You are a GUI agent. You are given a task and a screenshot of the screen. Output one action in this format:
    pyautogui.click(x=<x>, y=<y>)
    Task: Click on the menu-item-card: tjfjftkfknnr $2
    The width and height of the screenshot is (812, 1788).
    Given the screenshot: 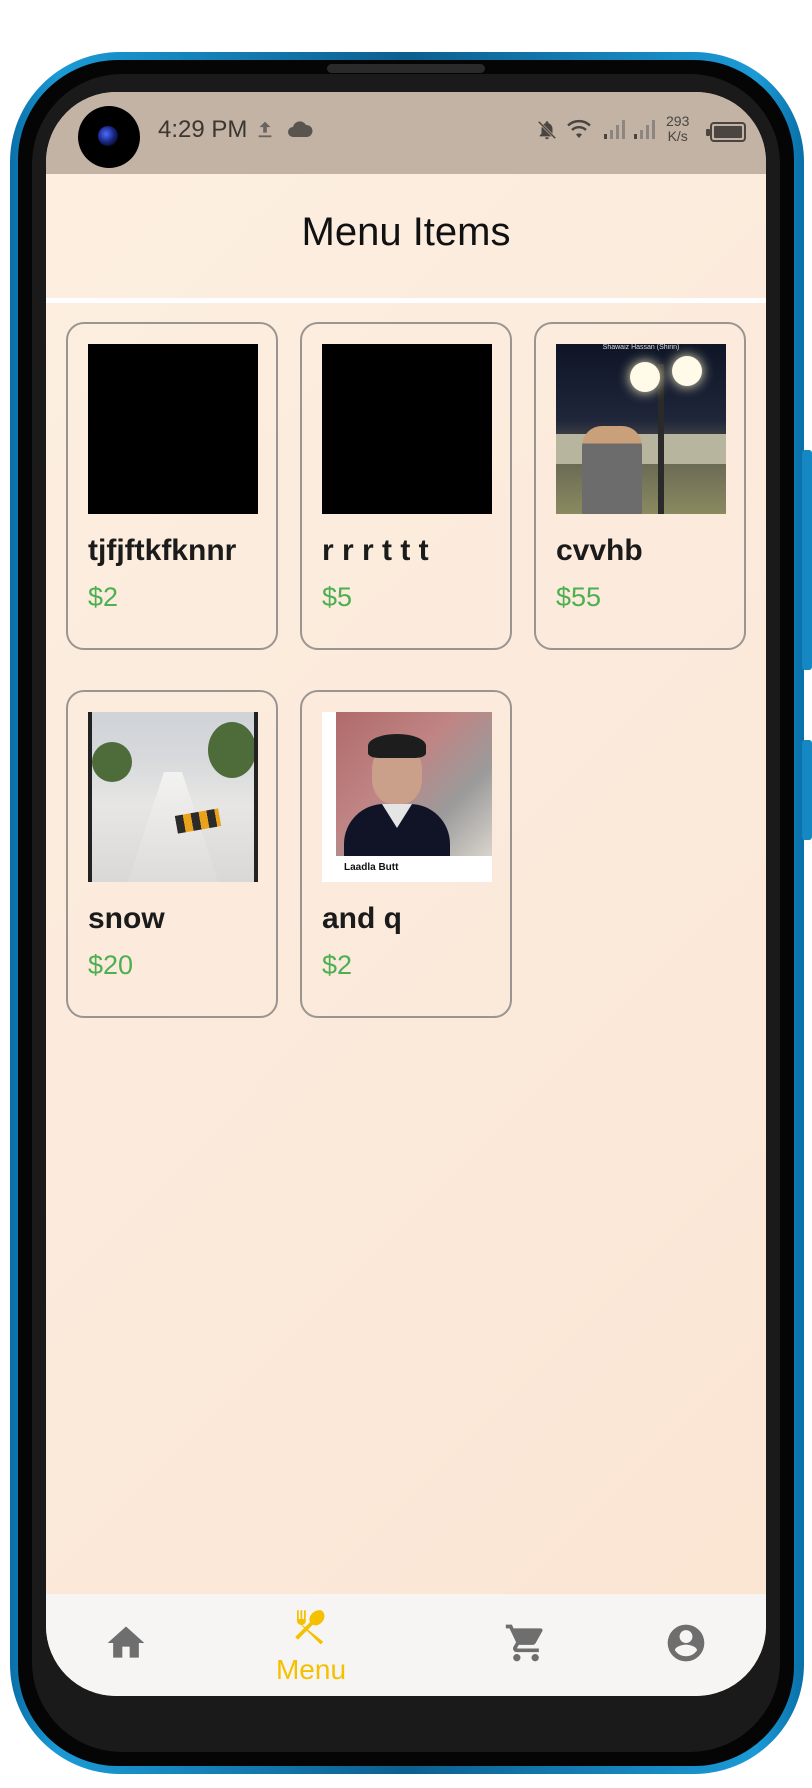 What is the action you would take?
    pyautogui.click(x=172, y=486)
    